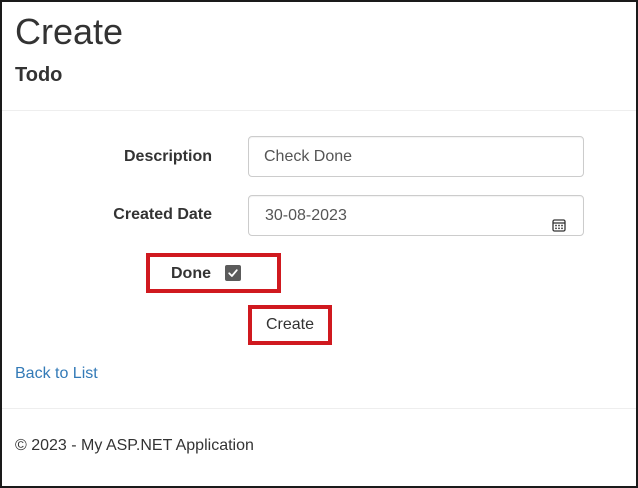 This screenshot has width=638, height=488. What do you see at coordinates (69, 31) in the screenshot?
I see `page-title: Create` at bounding box center [69, 31].